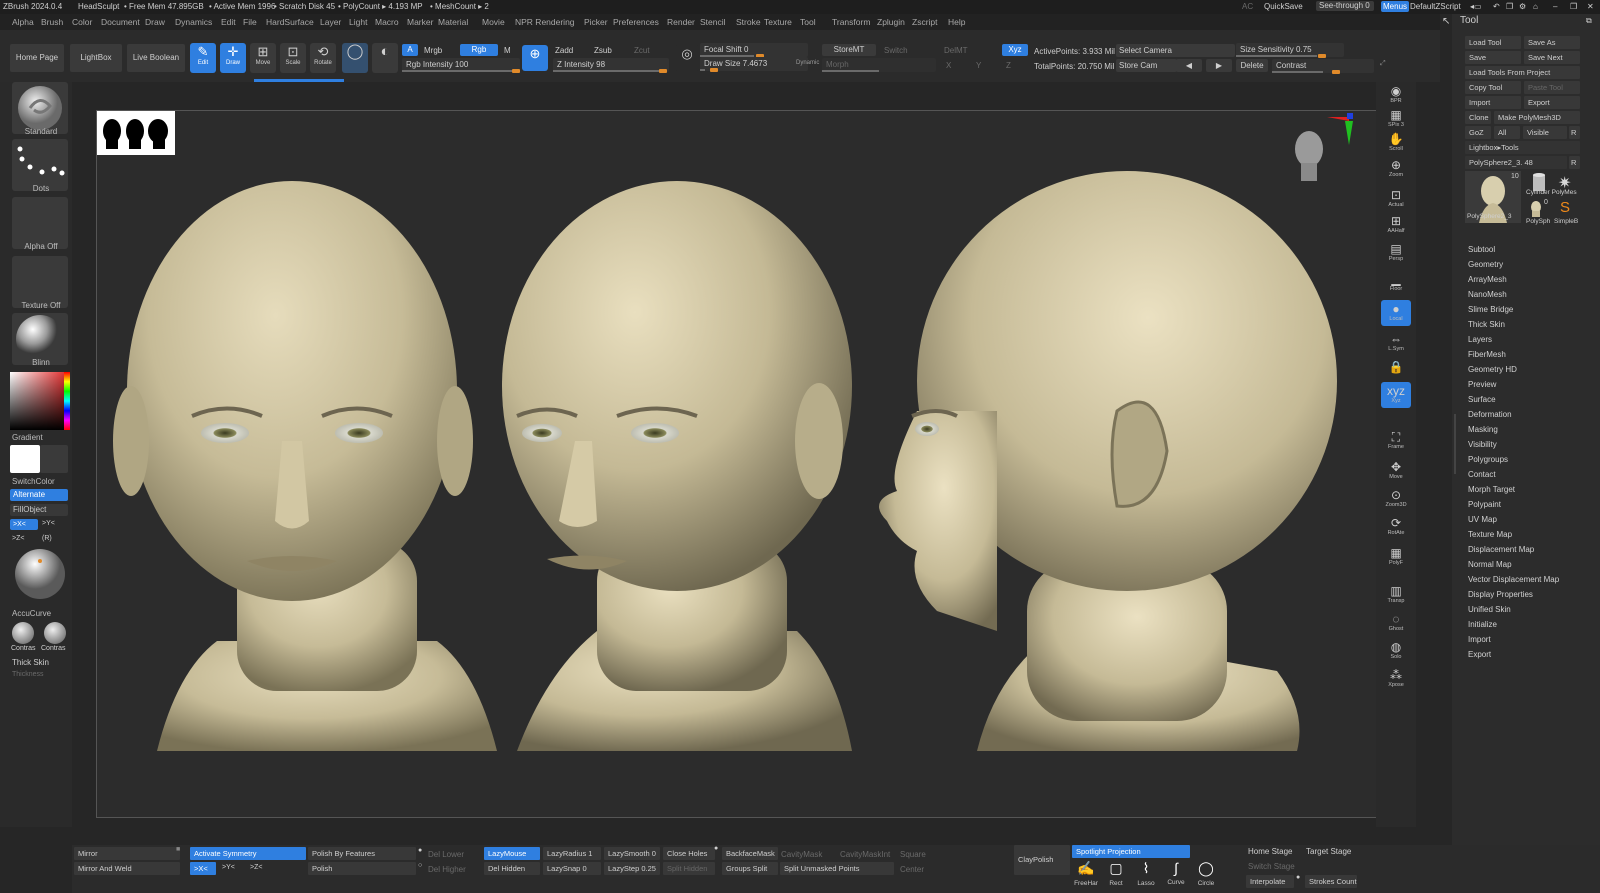 The height and width of the screenshot is (893, 1600). What do you see at coordinates (1008, 65) in the screenshot?
I see `z-axis-button: Z` at bounding box center [1008, 65].